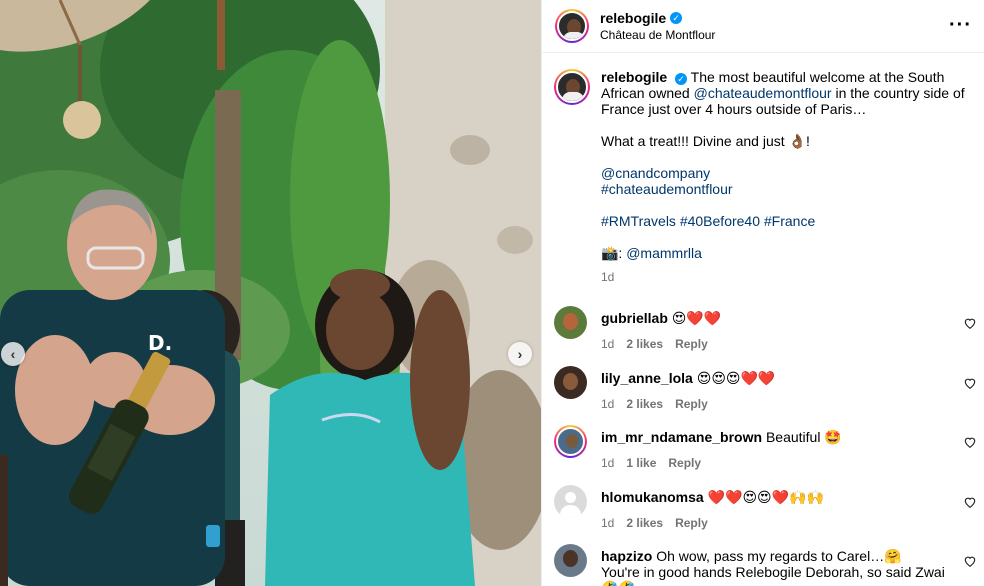 This screenshot has width=984, height=586. Describe the element at coordinates (786, 277) in the screenshot. I see `caption-time: 1d` at that location.